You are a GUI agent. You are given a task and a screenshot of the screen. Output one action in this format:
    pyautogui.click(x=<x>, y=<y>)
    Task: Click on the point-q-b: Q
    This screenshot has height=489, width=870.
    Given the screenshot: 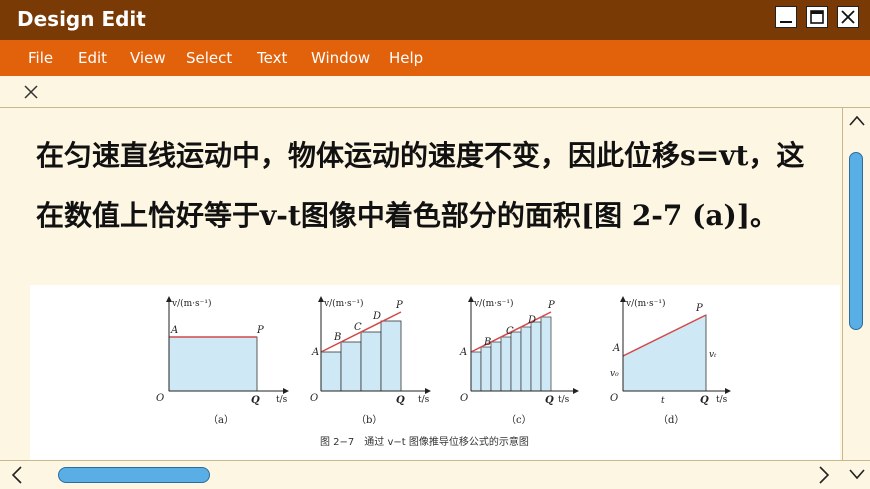 What is the action you would take?
    pyautogui.click(x=400, y=400)
    